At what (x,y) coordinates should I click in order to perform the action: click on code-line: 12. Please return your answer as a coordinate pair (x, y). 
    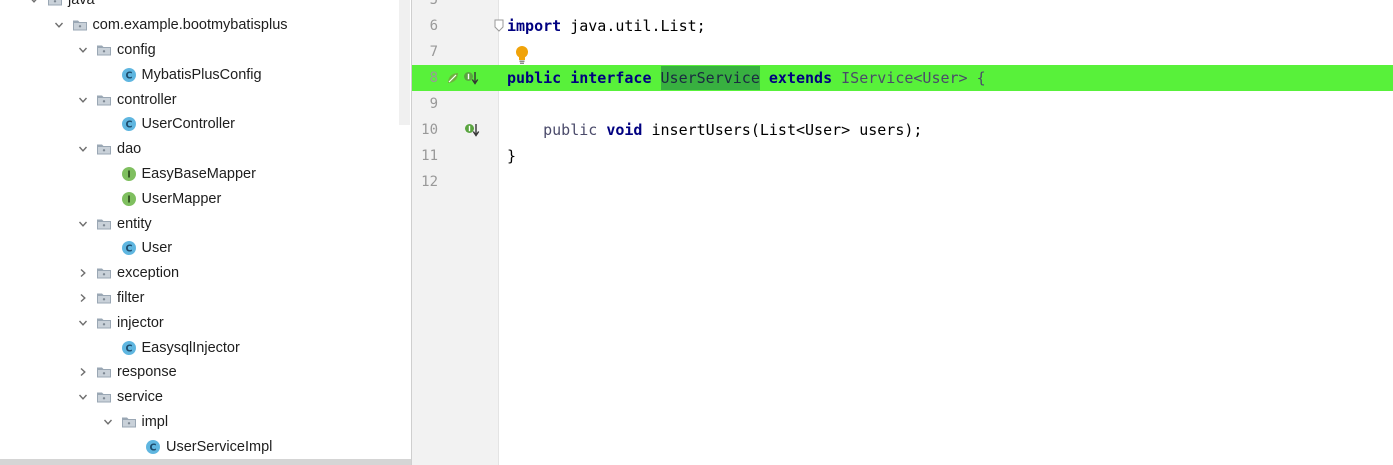
    Looking at the image, I should click on (902, 182).